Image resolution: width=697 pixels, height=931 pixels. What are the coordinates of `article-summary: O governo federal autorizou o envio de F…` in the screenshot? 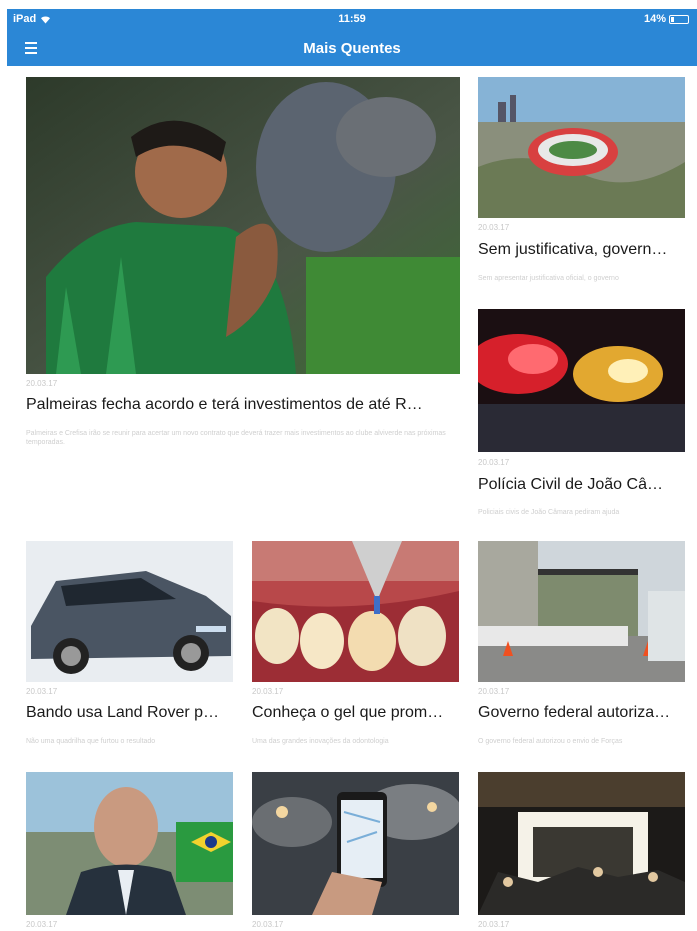 It's located at (550, 741).